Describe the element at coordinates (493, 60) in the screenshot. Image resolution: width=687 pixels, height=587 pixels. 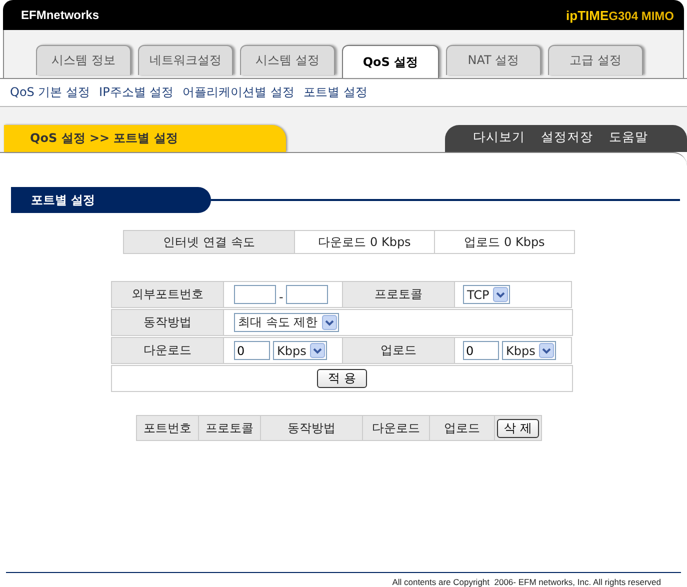
I see `menu-tab: NAT 설정` at that location.